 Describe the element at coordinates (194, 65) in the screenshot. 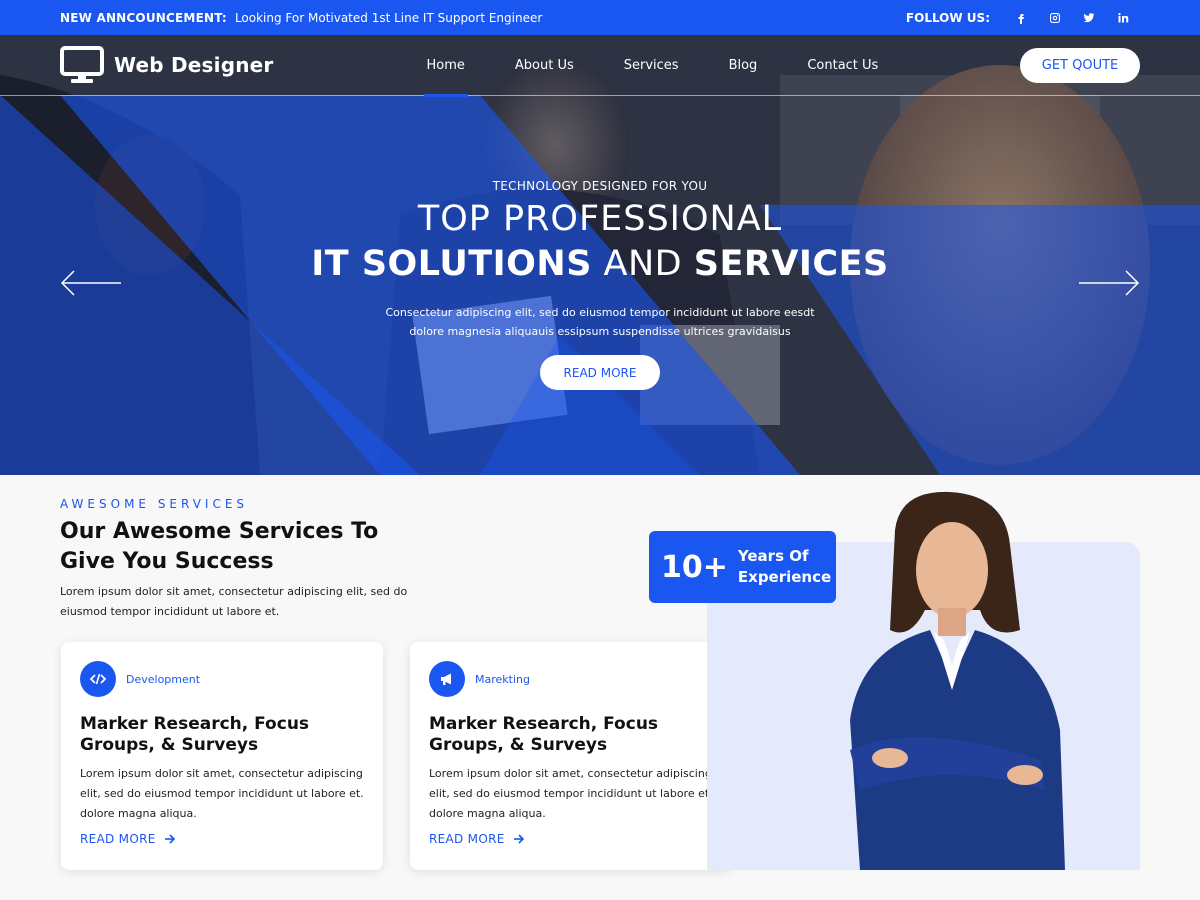

I see `logo-text: Web Designer` at that location.